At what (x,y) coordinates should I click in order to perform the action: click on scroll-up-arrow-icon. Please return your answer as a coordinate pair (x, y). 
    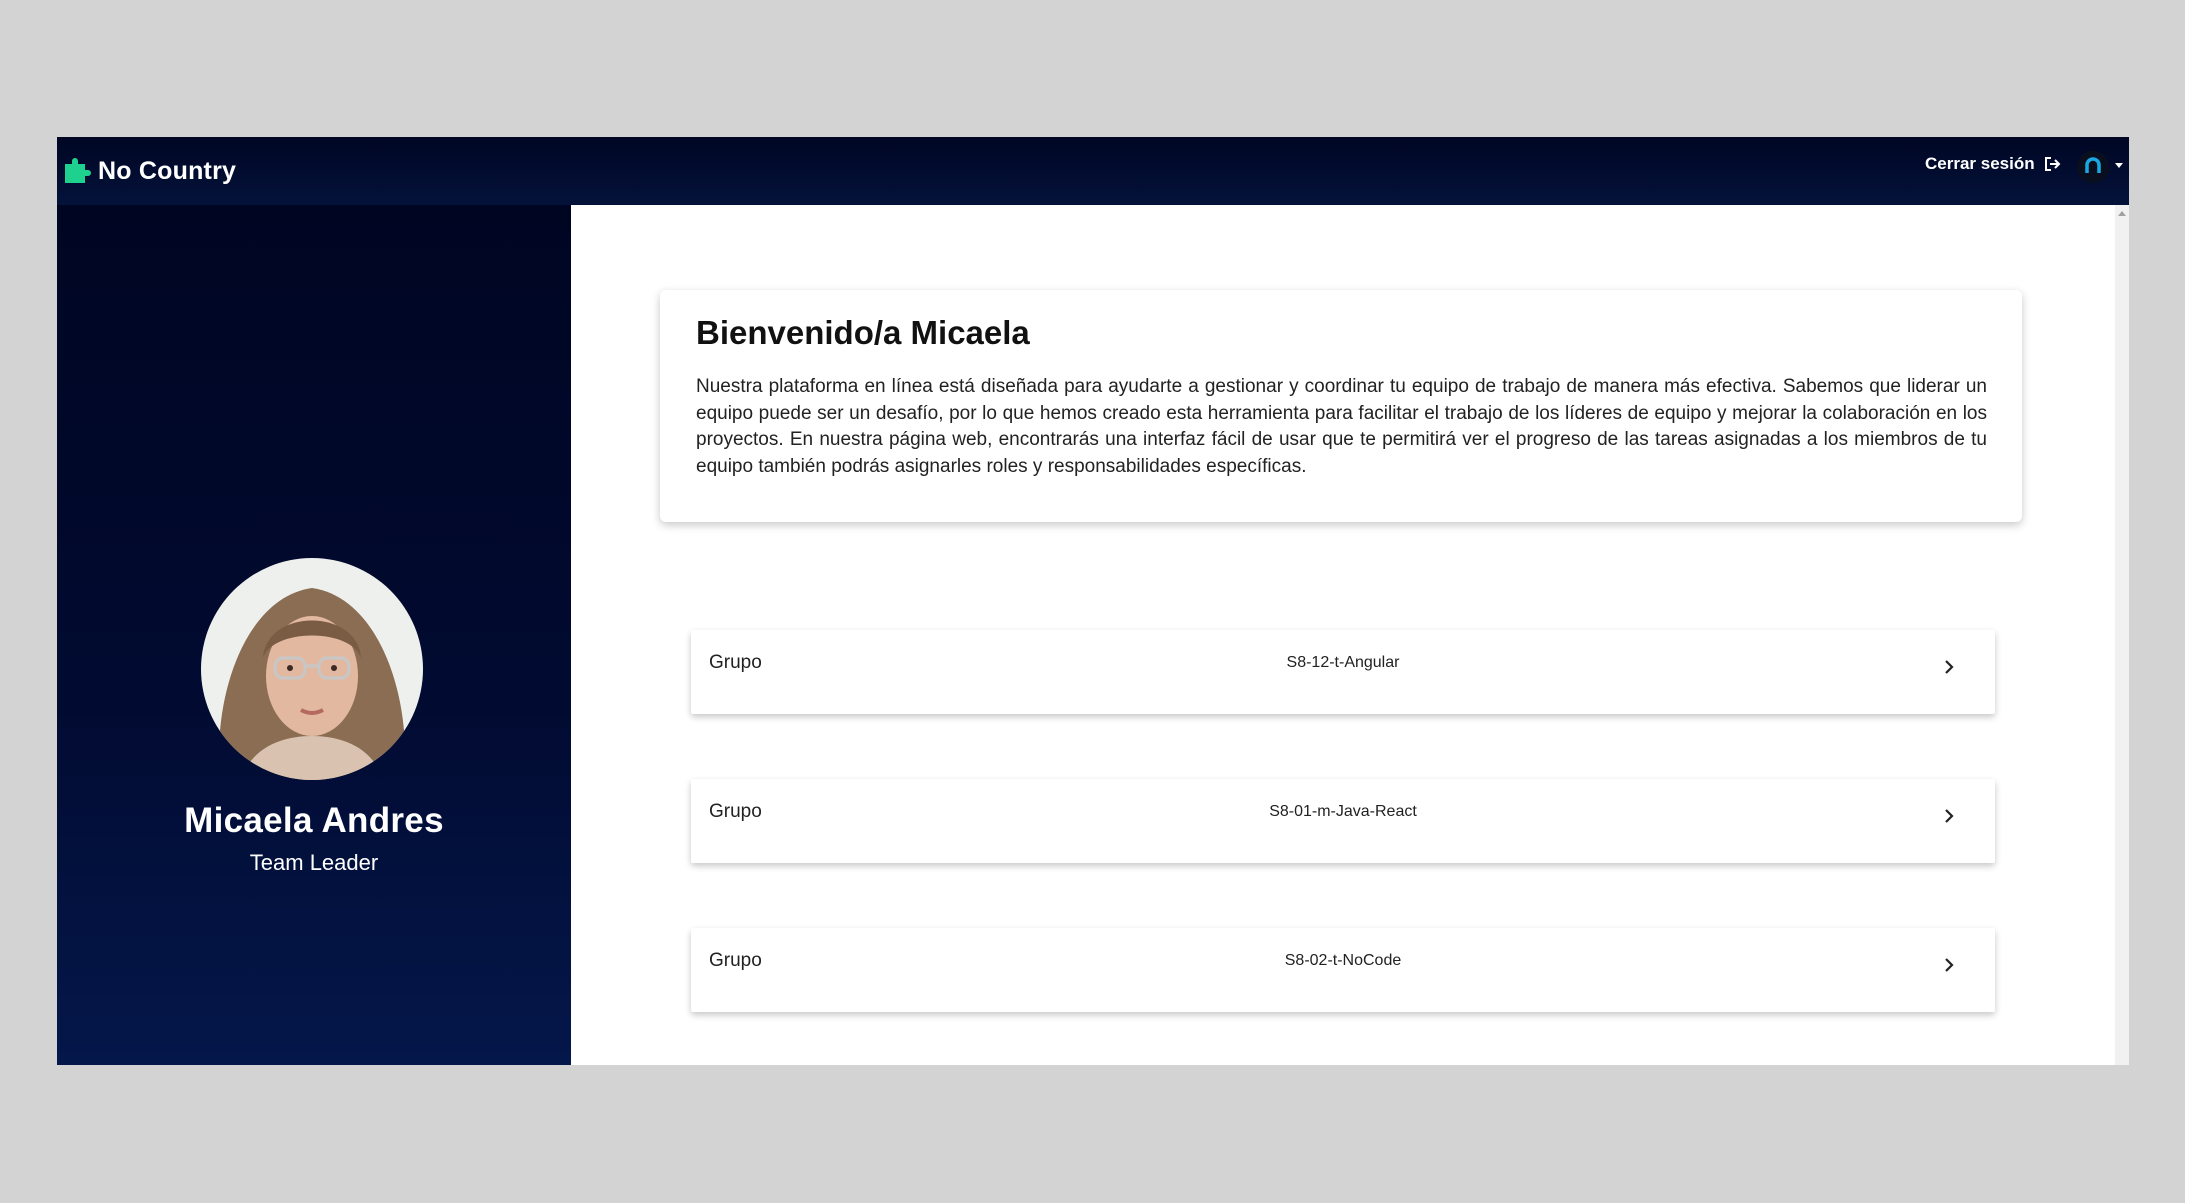
    Looking at the image, I should click on (2122, 213).